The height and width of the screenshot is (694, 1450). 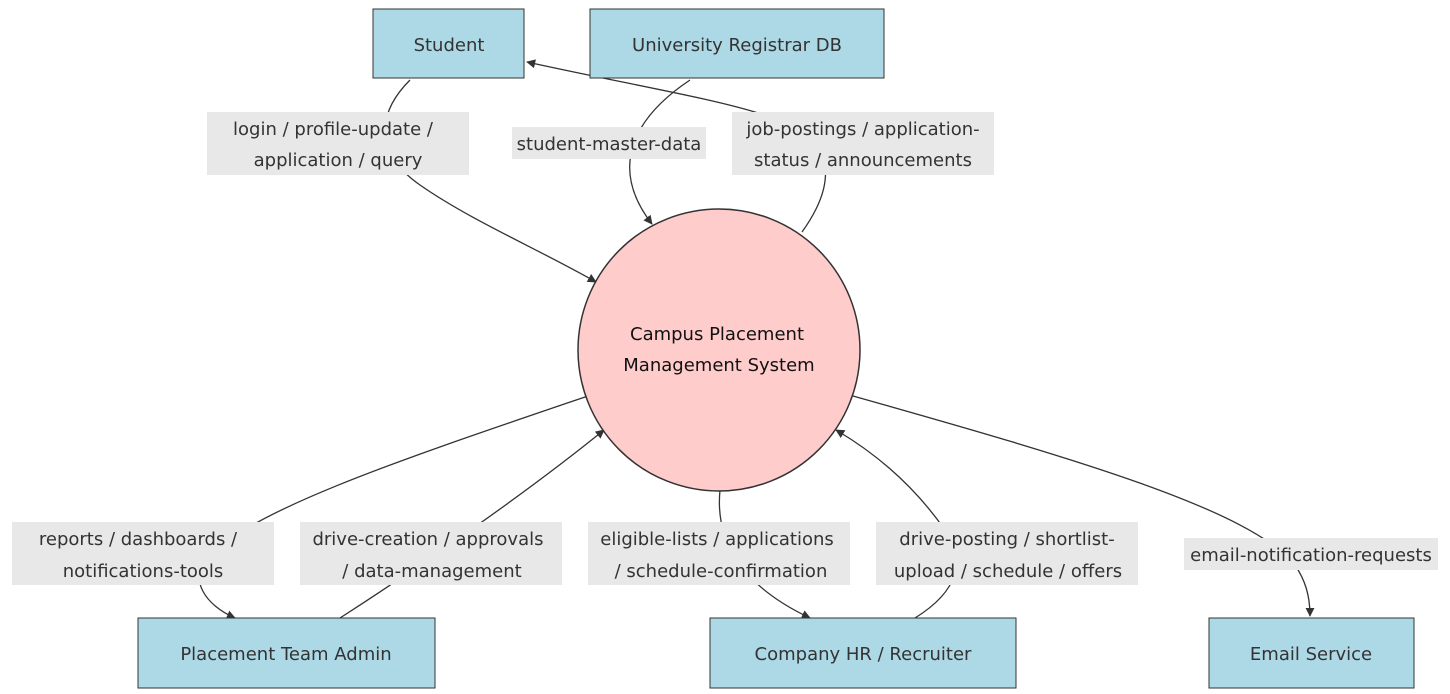 I want to click on system-label-line2: Management System, so click(x=718, y=365).